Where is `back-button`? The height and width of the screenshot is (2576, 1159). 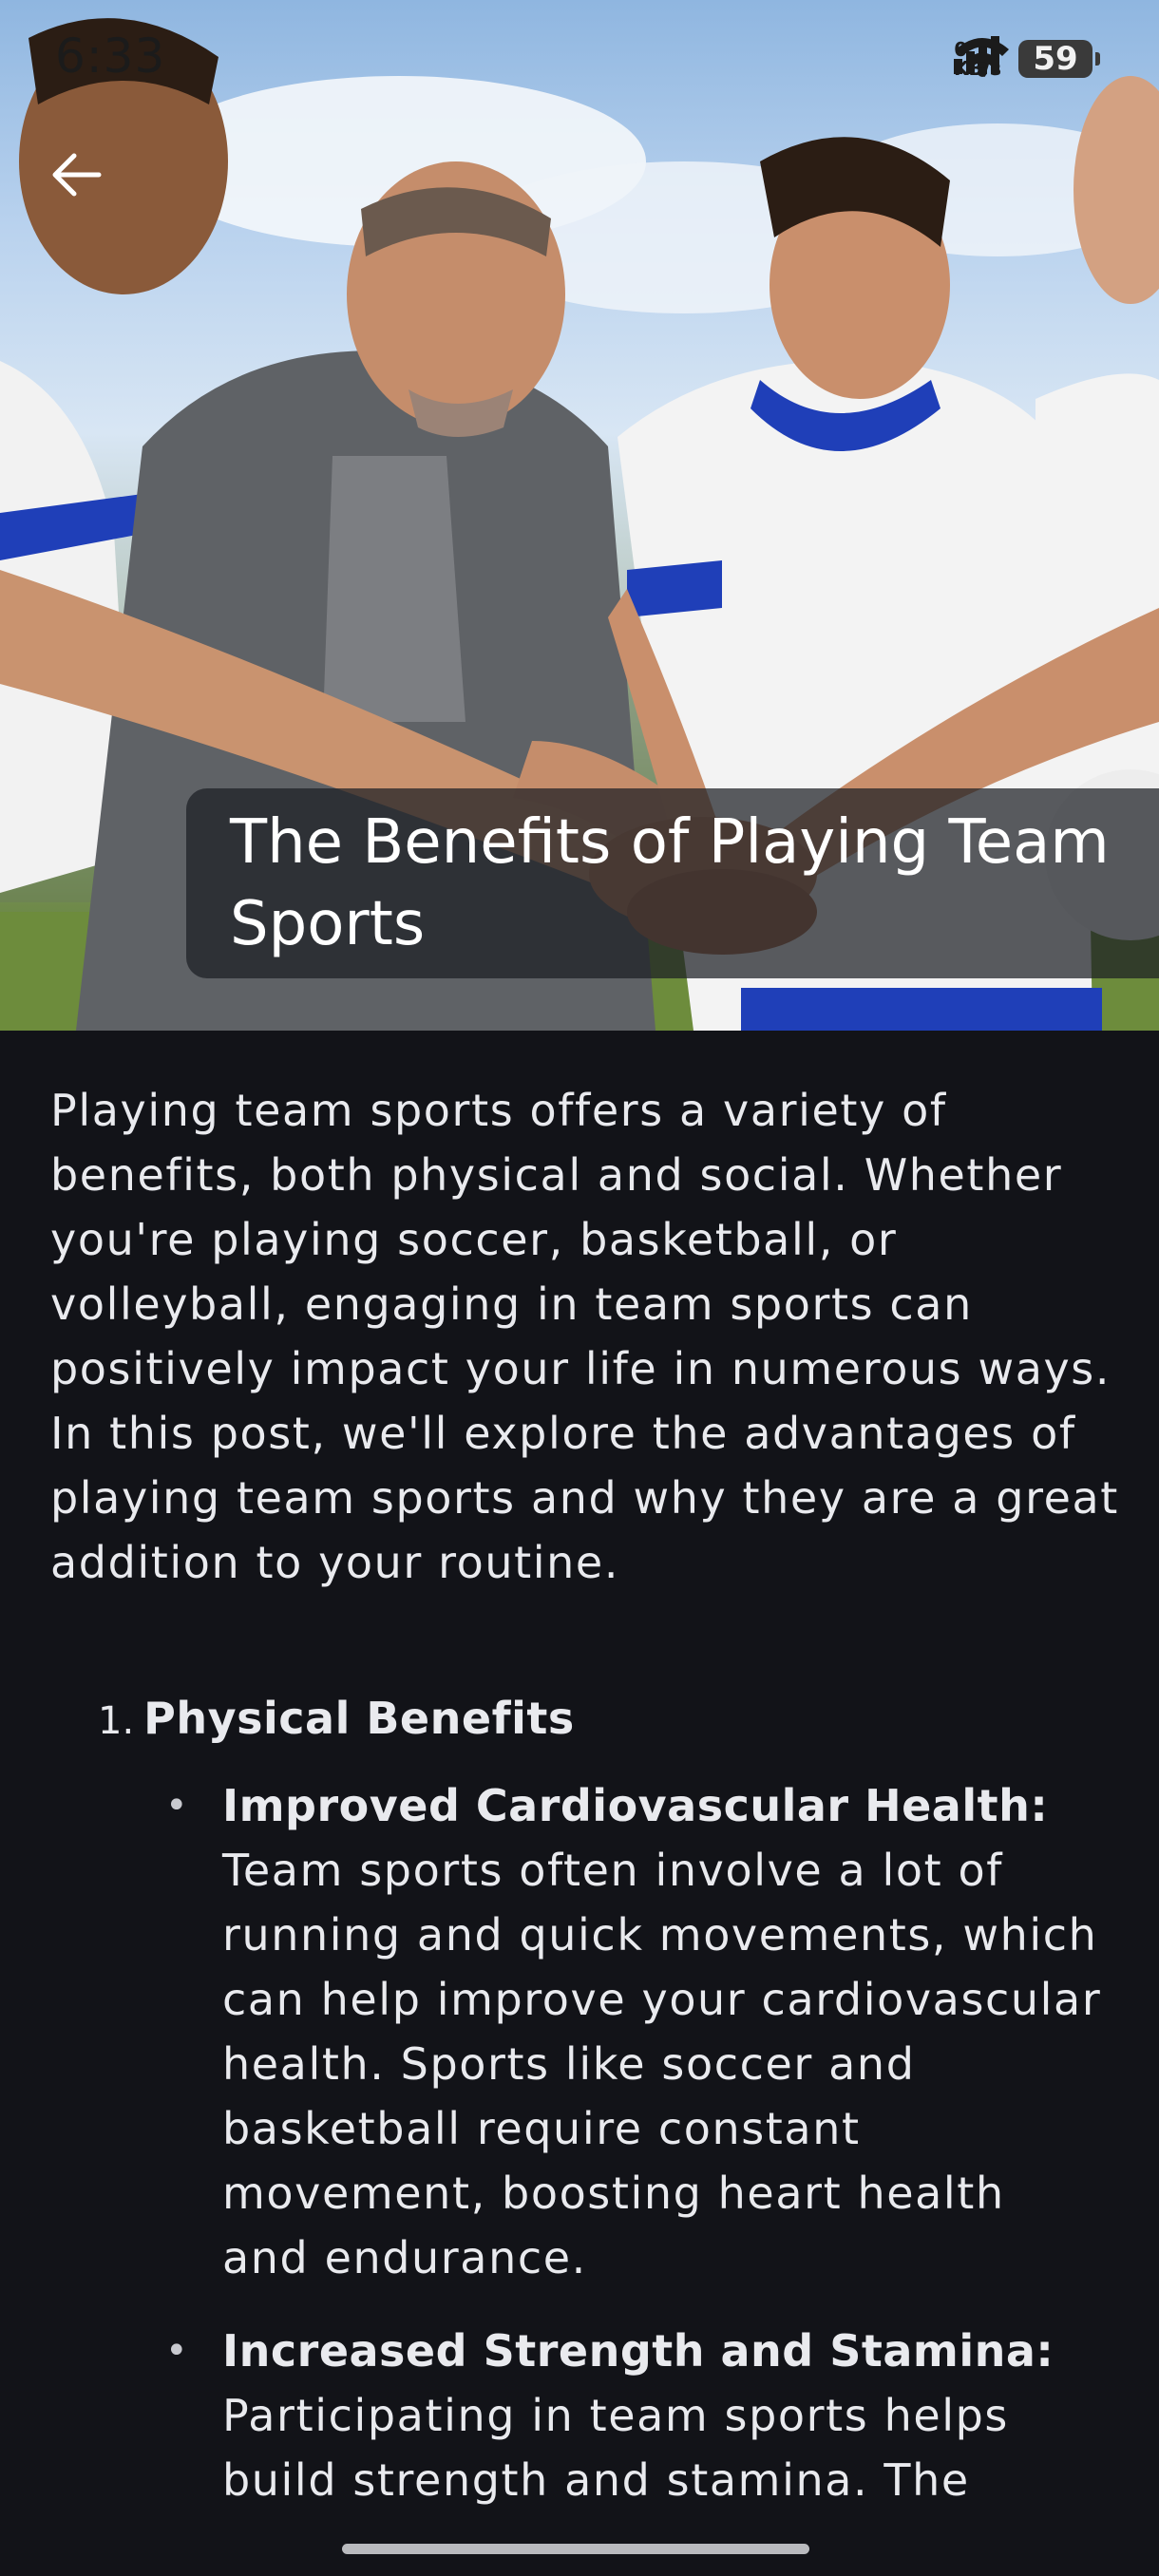
back-button is located at coordinates (87, 190).